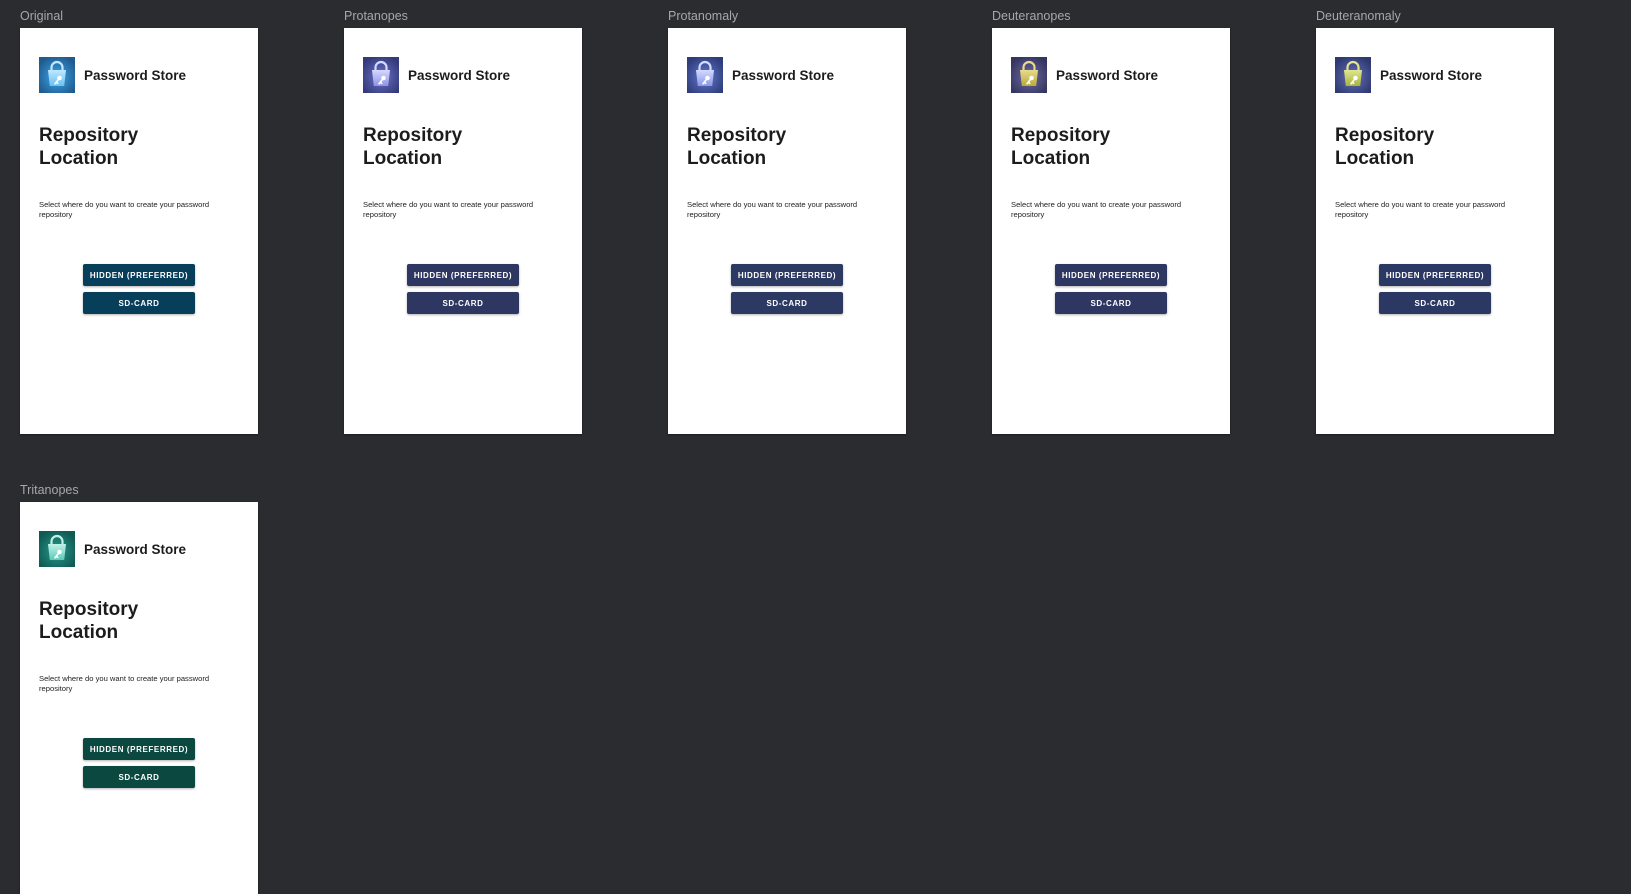  Describe the element at coordinates (49, 490) in the screenshot. I see `frame-label: Tritanopes` at that location.